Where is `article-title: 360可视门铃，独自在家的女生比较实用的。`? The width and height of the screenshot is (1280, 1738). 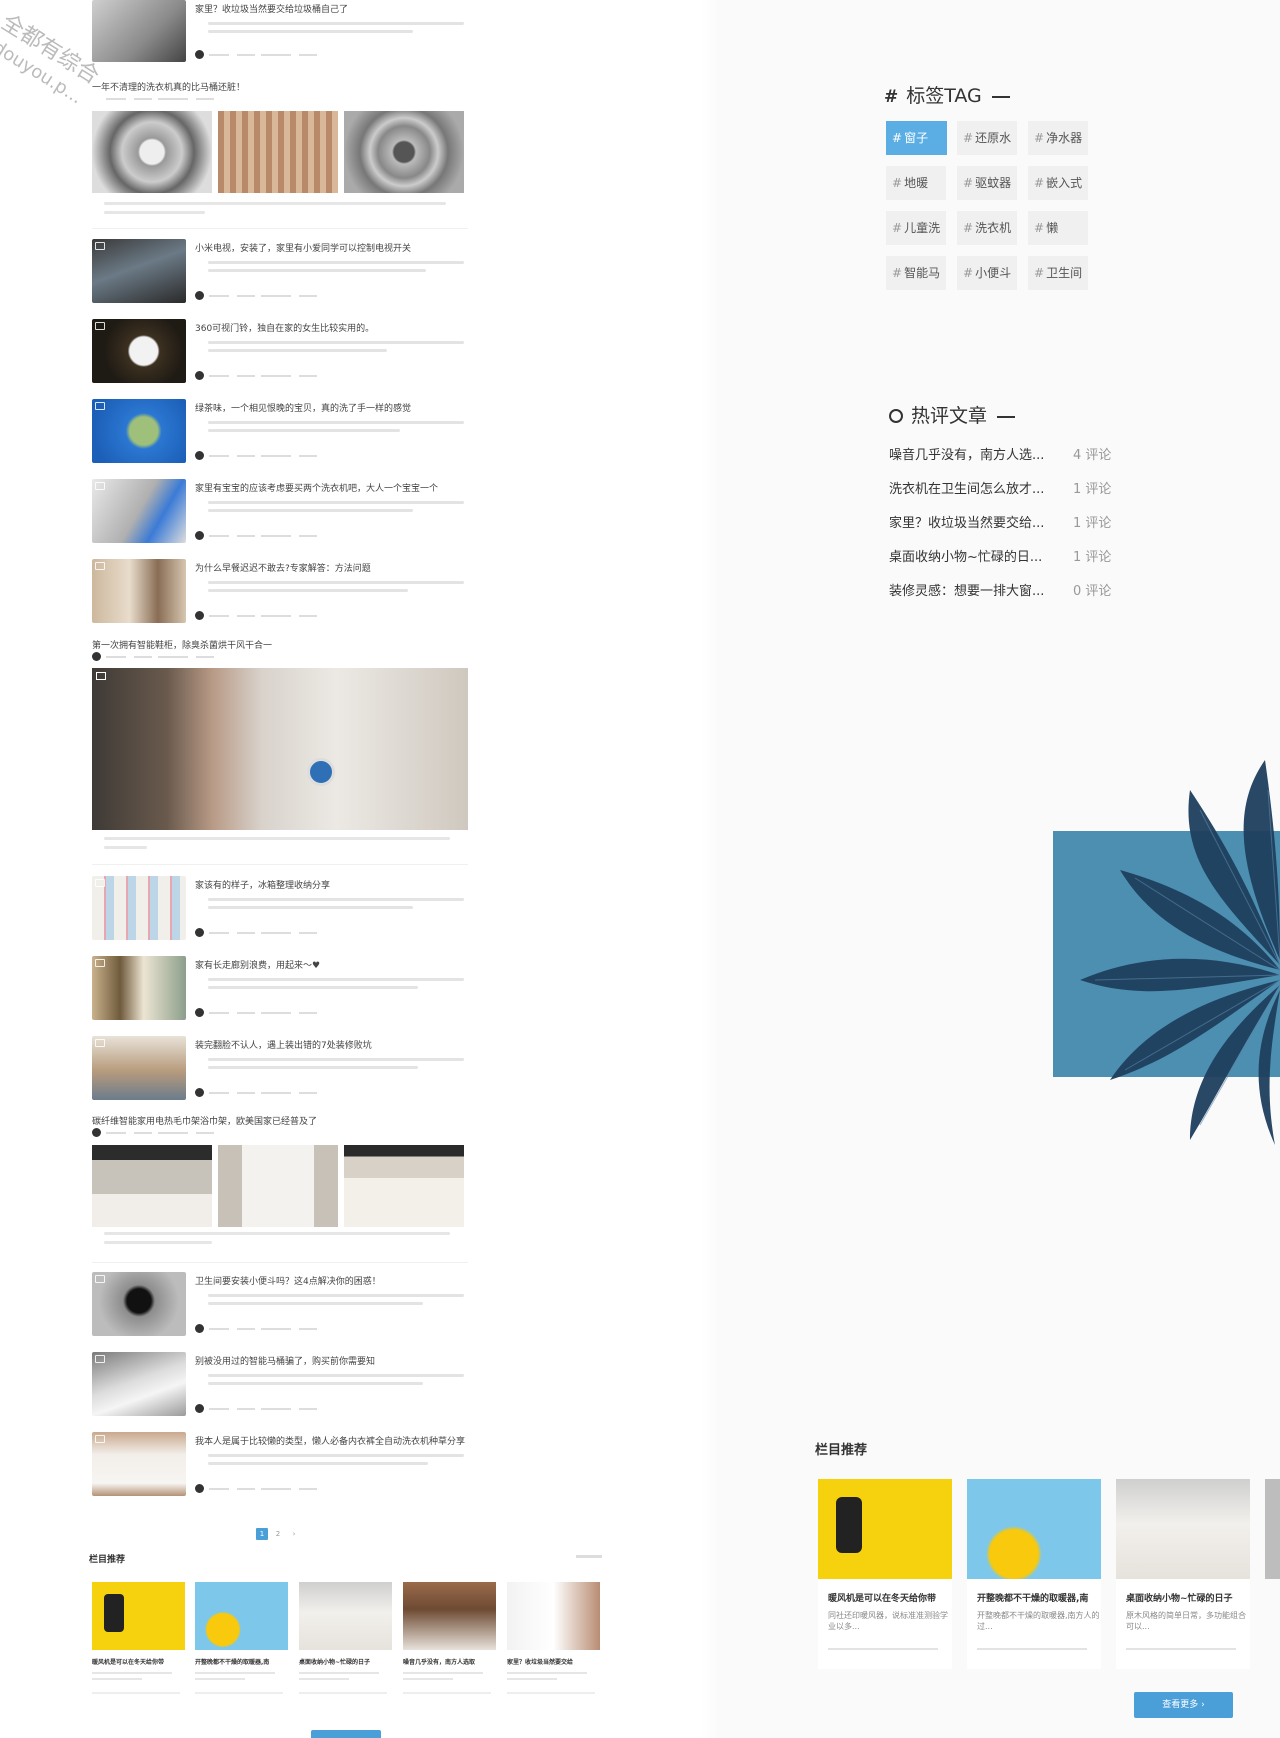
article-title: 360可视门铃，独自在家的女生比较实用的。 is located at coordinates (284, 327).